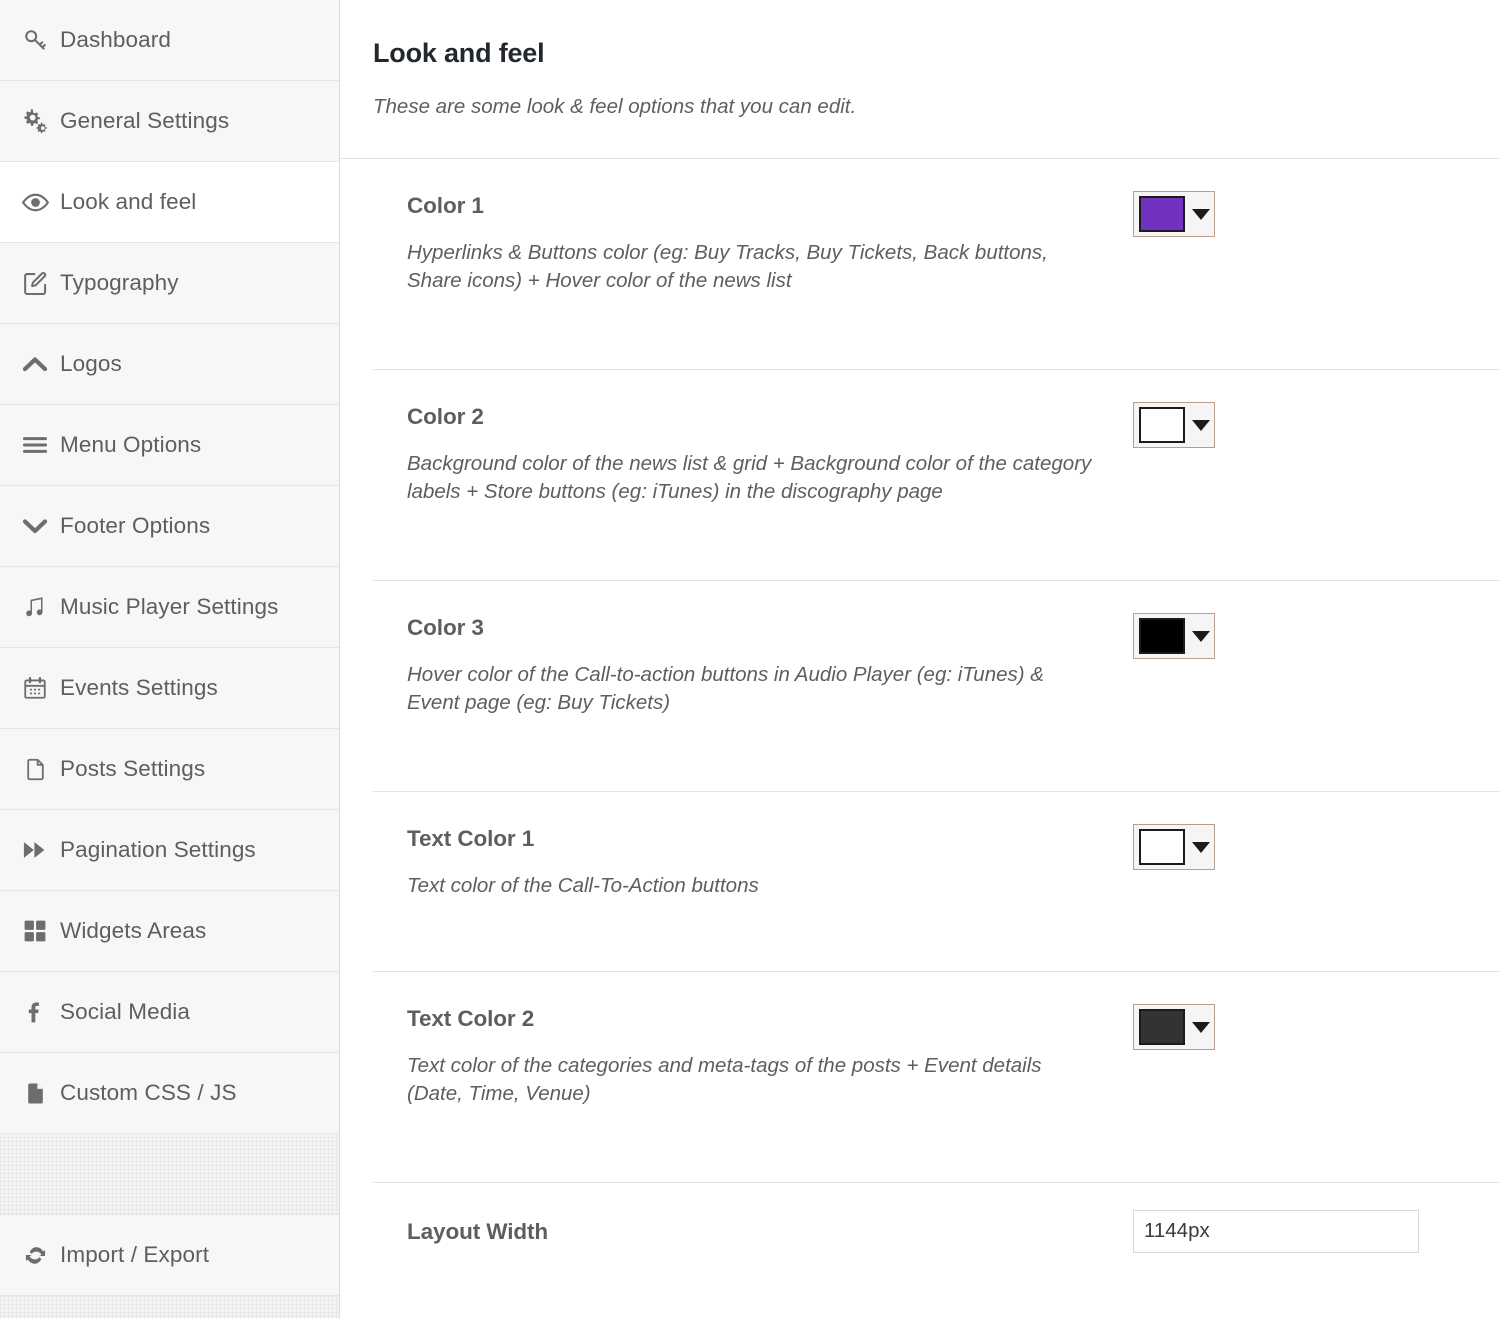 The image size is (1500, 1318). I want to click on refresh-icon, so click(35, 1255).